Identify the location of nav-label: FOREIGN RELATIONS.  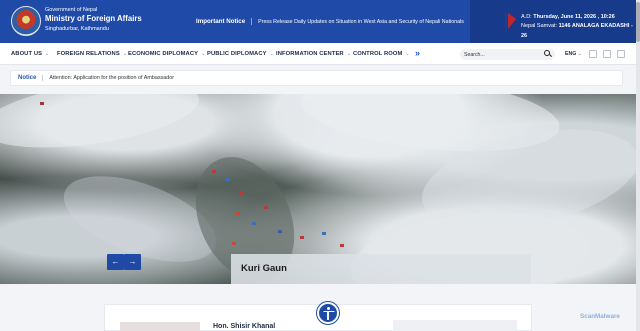
(88, 54).